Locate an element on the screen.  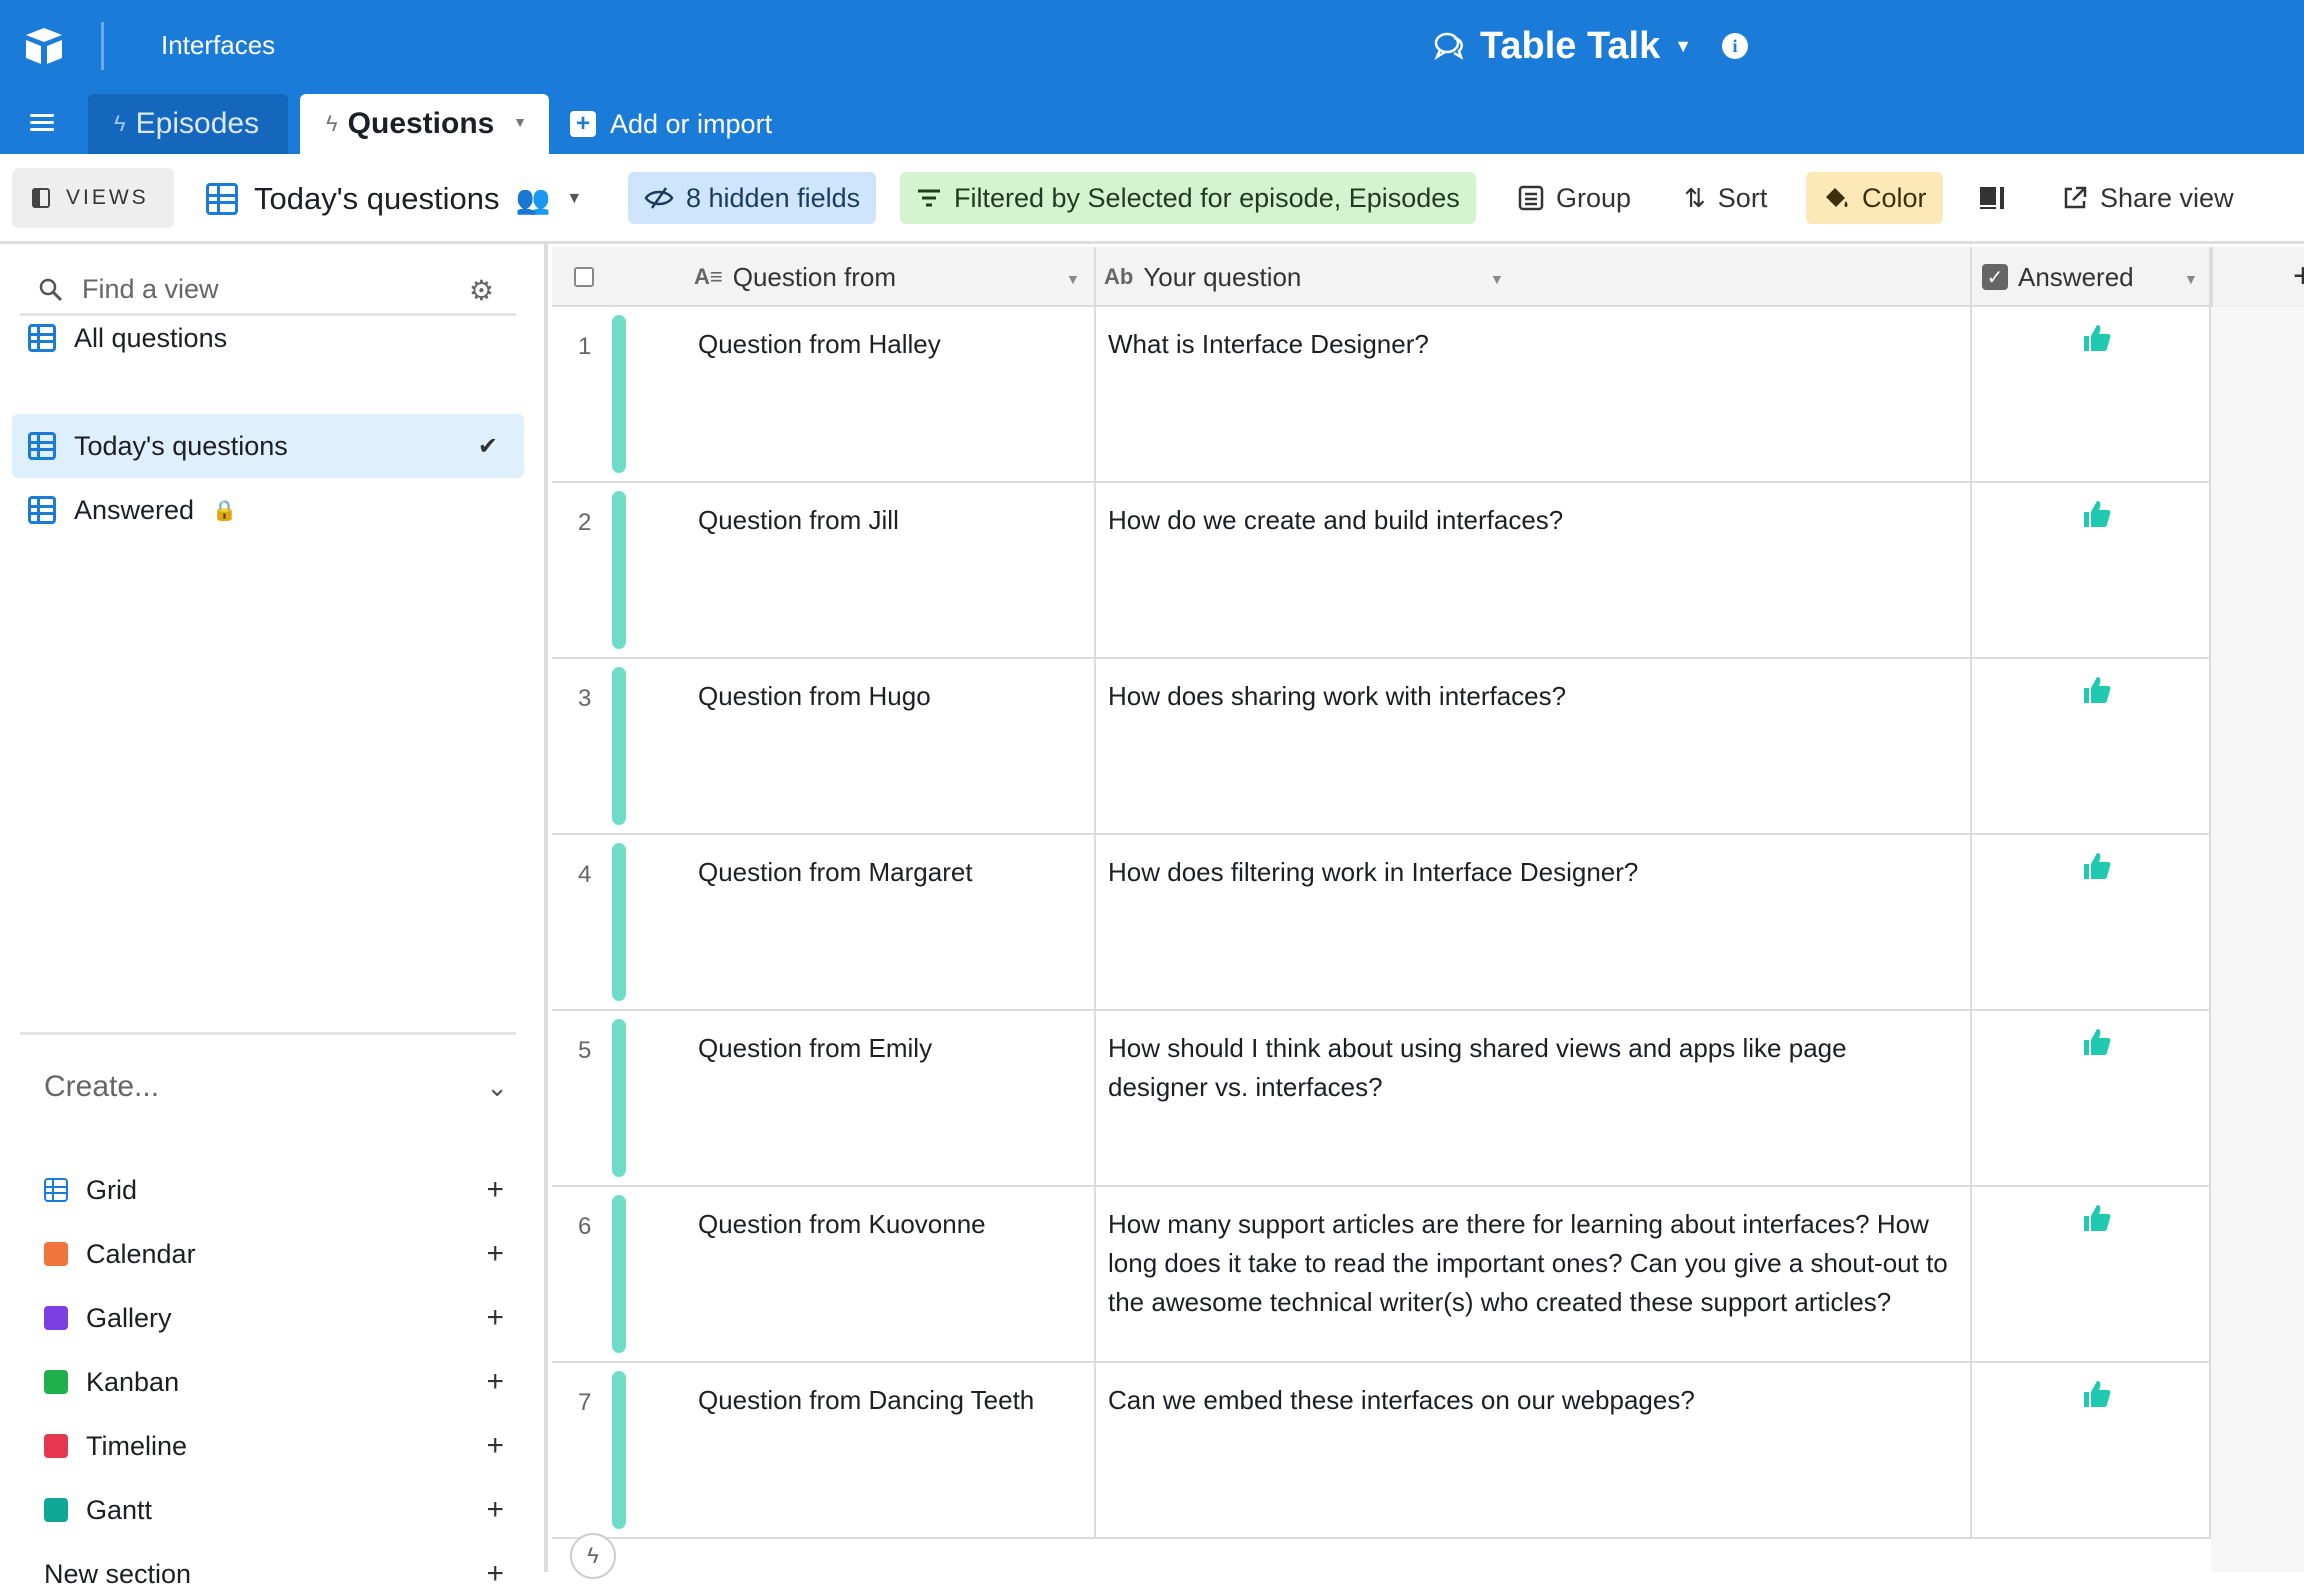
view-item-label: All questions is located at coordinates (151, 337).